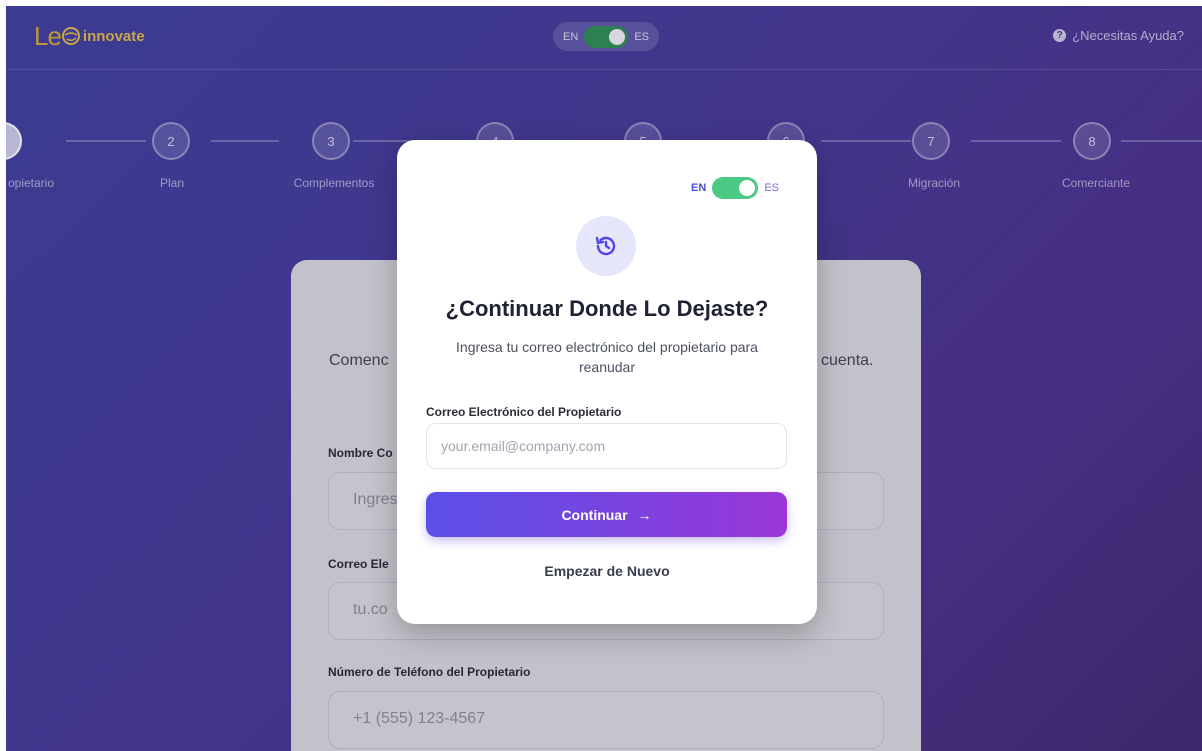  I want to click on continue-button: Continuar →, so click(606, 514).